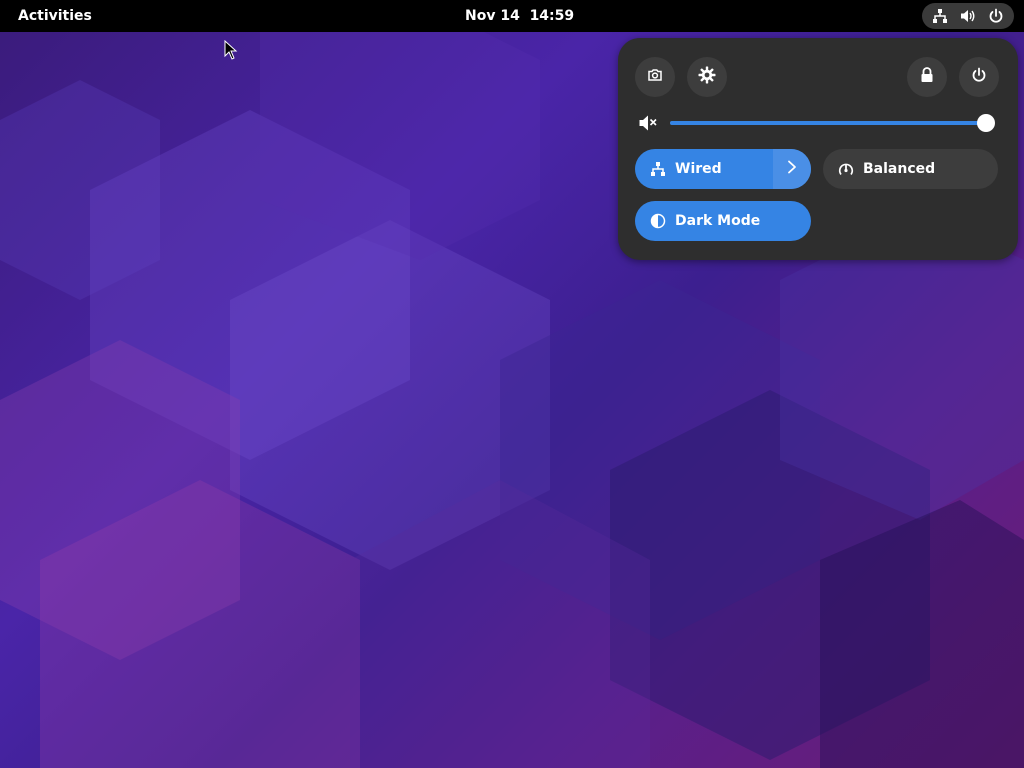 The width and height of the screenshot is (1024, 768). I want to click on chevron-right-icon, so click(792, 169).